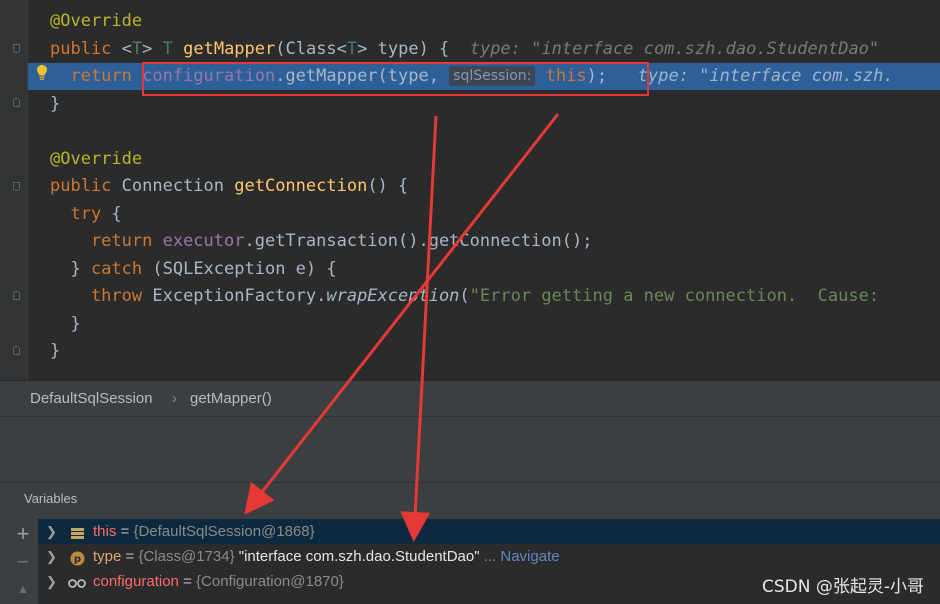 This screenshot has height=604, width=940. Describe the element at coordinates (760, 76) in the screenshot. I see `inline-value-hint: type: "interface com.szh.` at that location.